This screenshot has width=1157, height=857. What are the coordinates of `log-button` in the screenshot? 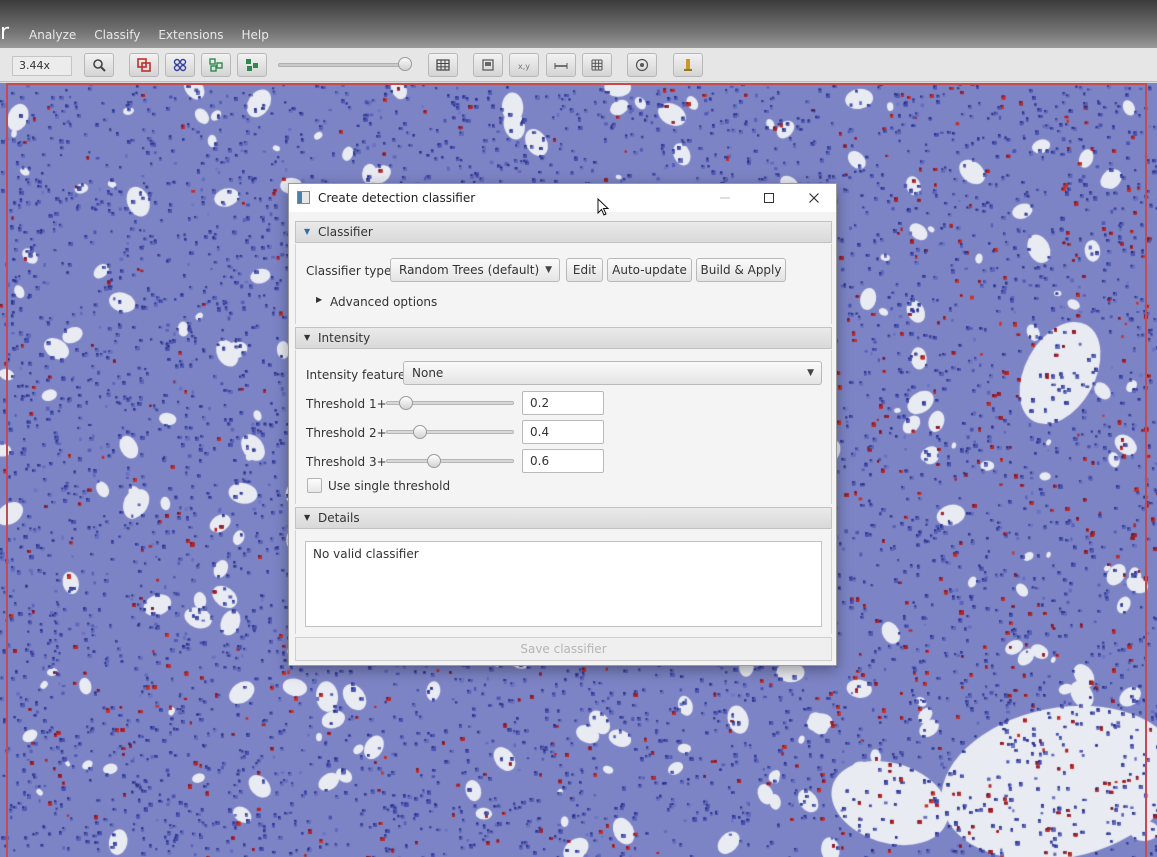 It's located at (688, 65).